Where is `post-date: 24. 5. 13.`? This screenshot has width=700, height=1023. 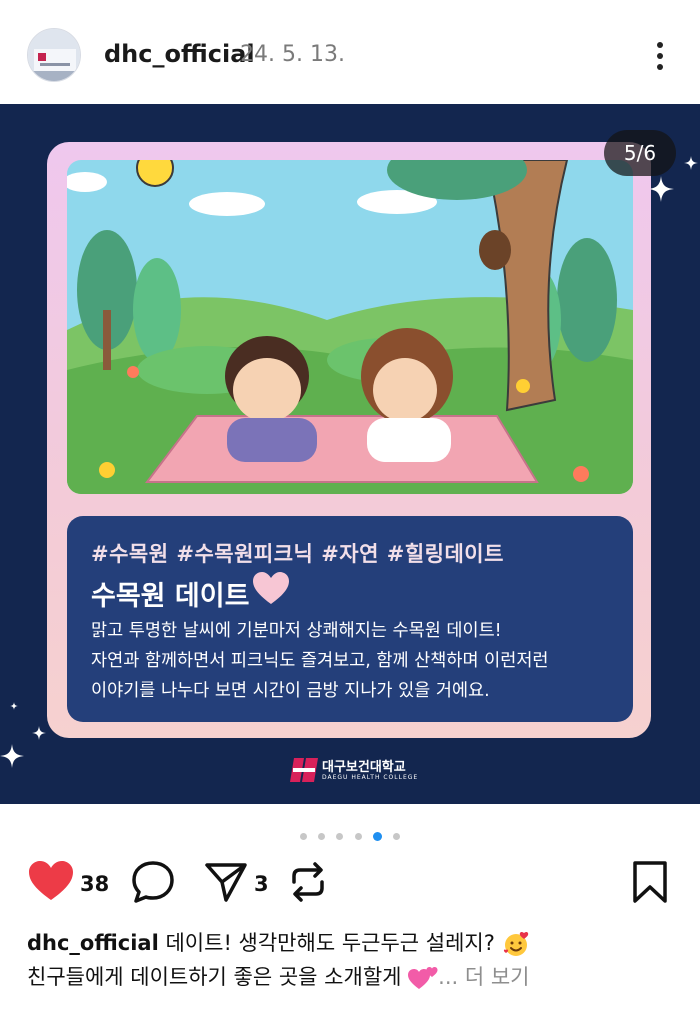 post-date: 24. 5. 13. is located at coordinates (292, 54).